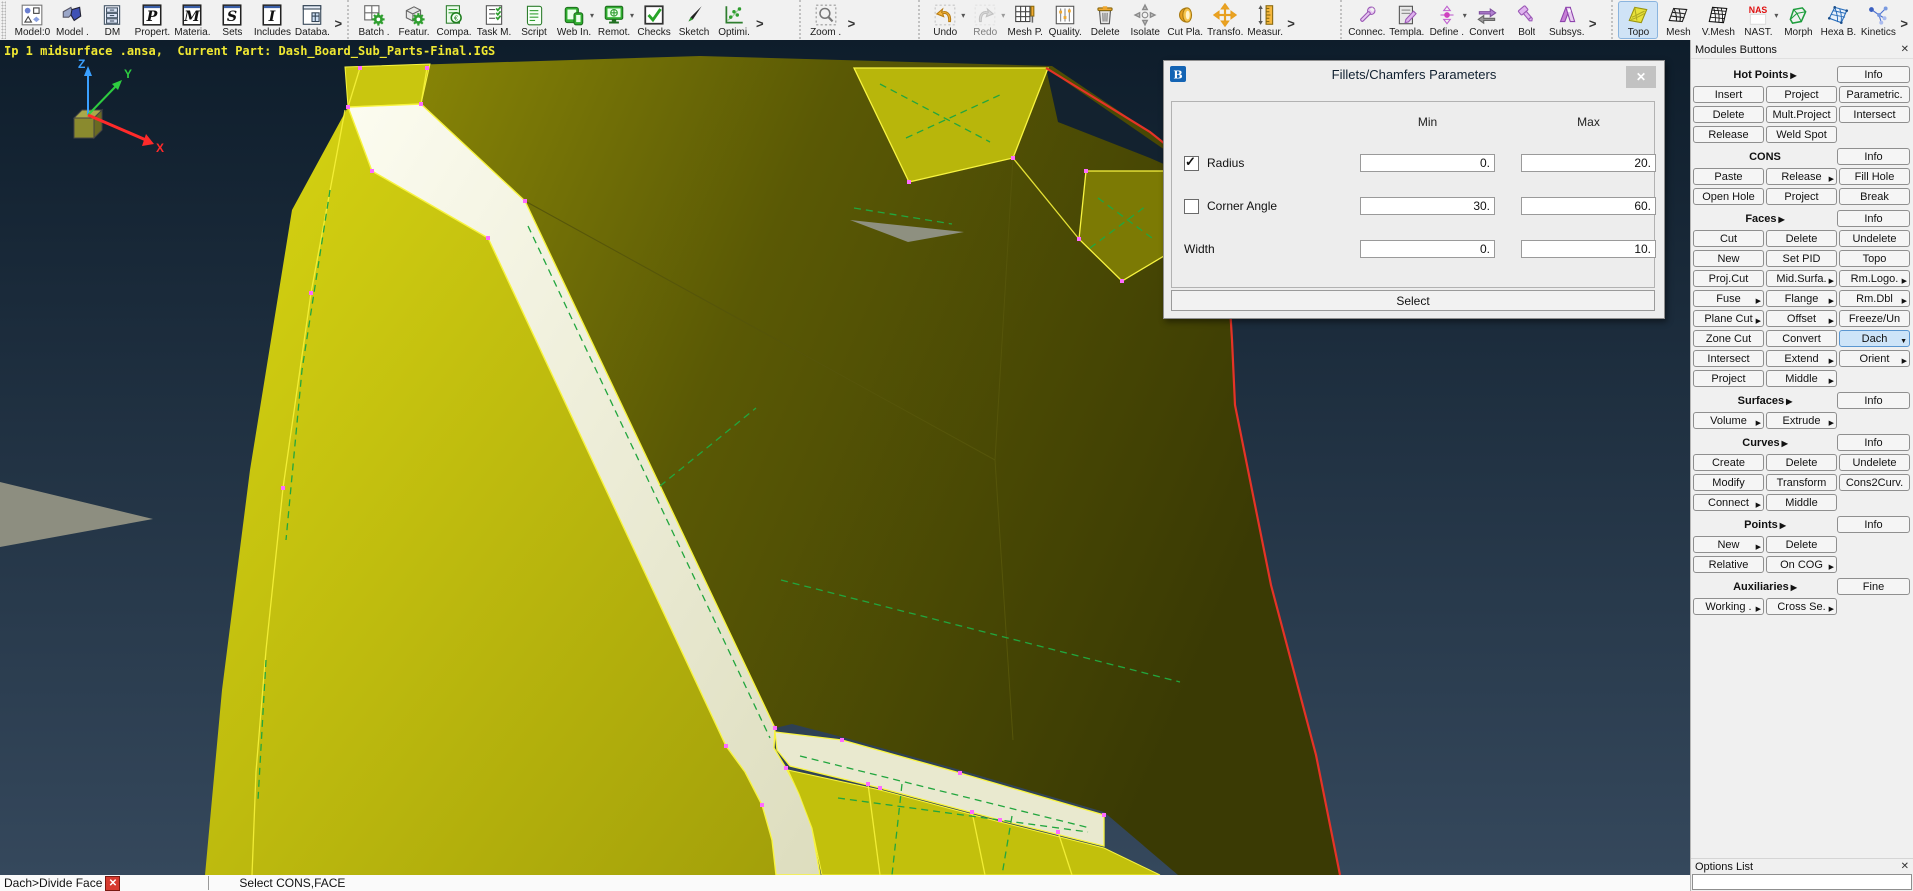 This screenshot has height=891, width=1913. I want to click on sb-button-cons-paste: Paste, so click(1728, 176).